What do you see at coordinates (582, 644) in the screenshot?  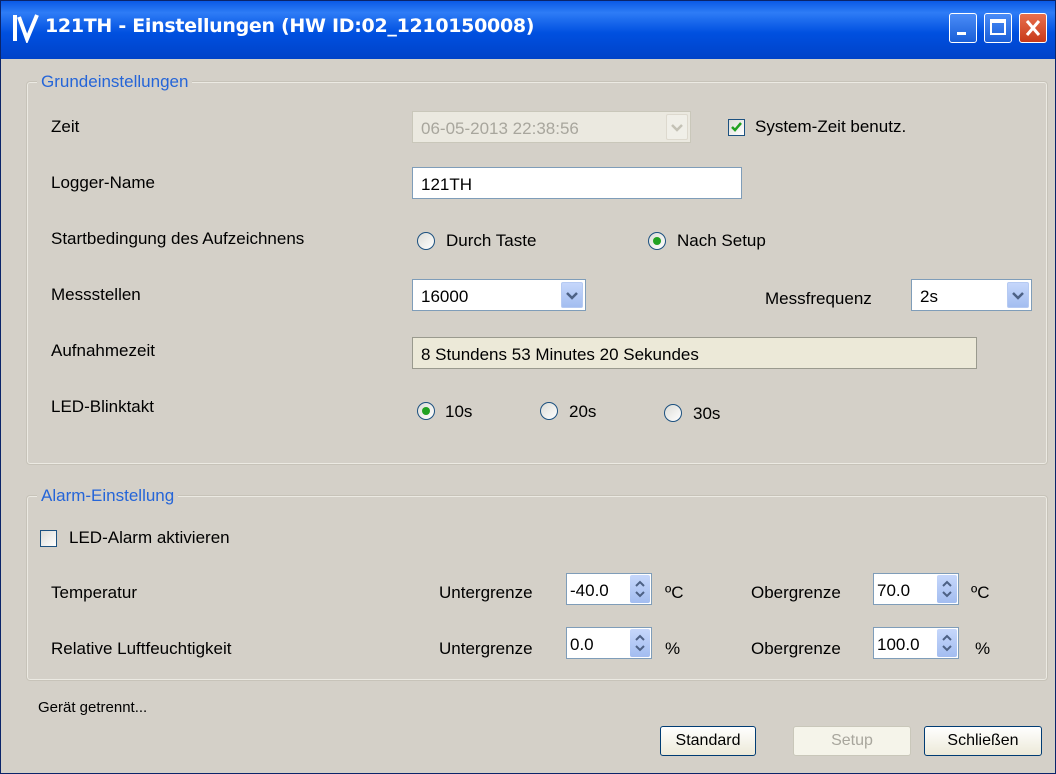 I see `humidity-lower-value: 0.0` at bounding box center [582, 644].